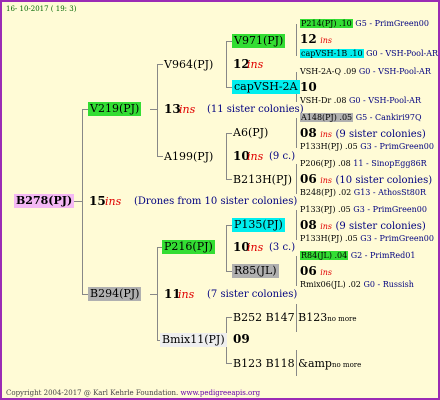  What do you see at coordinates (160, 156) in the screenshot?
I see `sd-connector` at bounding box center [160, 156].